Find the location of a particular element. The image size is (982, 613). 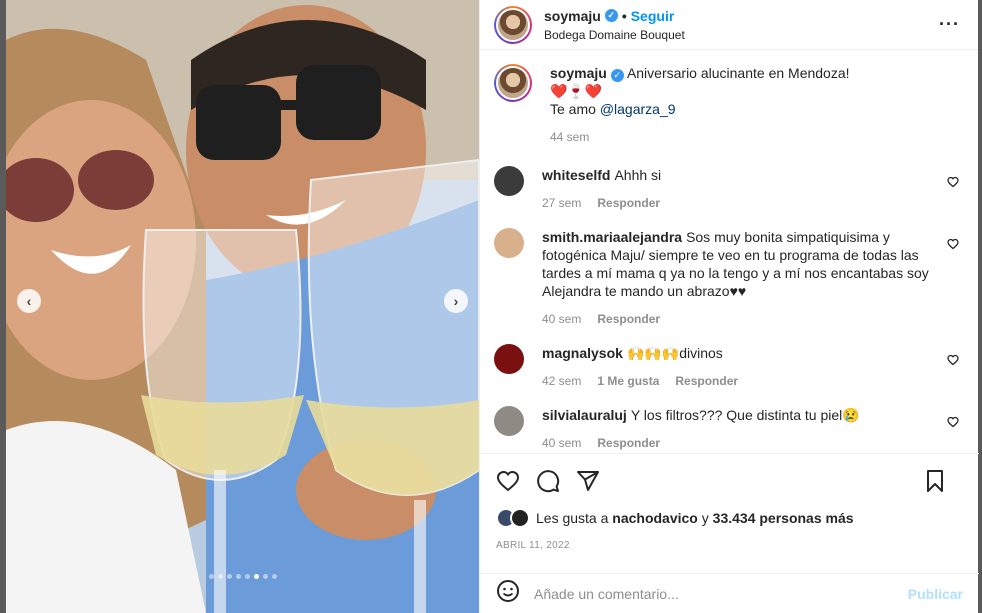

heart-icon is located at coordinates (508, 483).